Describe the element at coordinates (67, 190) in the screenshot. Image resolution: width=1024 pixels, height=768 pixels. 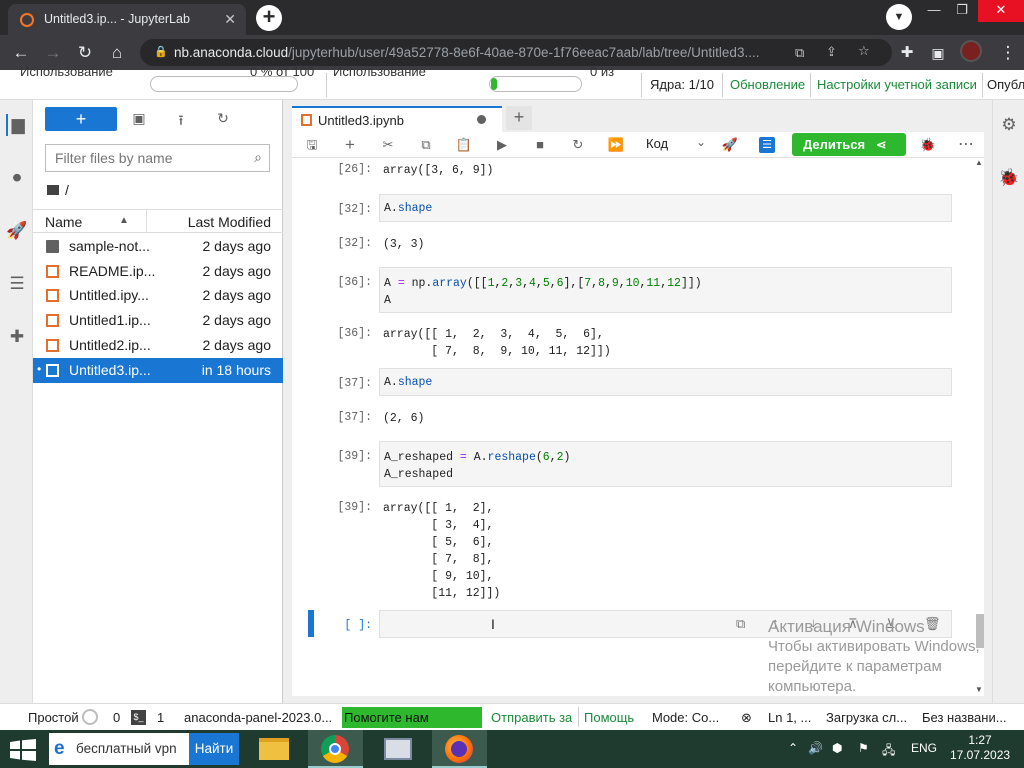
I see `breadcrumb-root: /` at that location.